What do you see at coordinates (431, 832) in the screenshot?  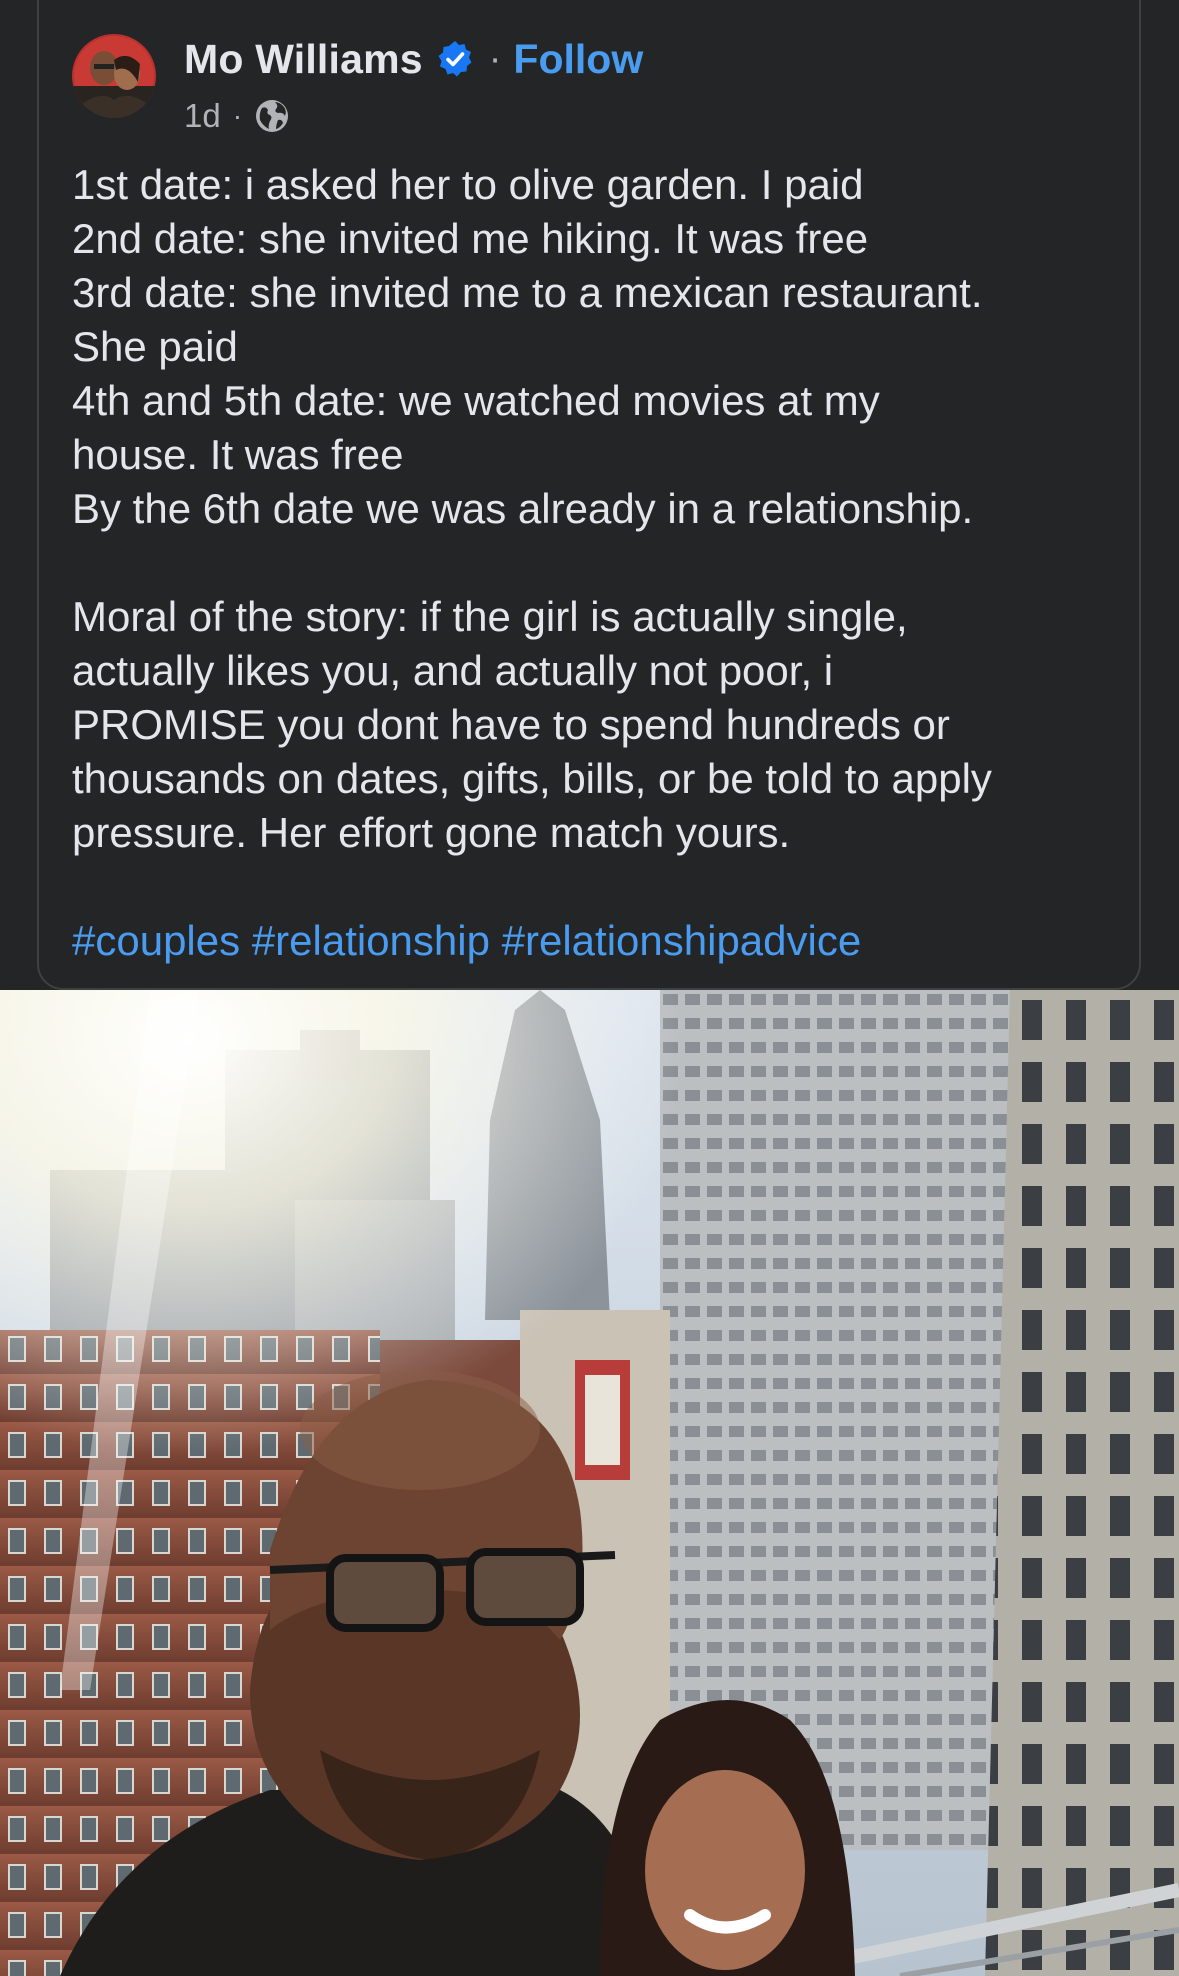 I see `post-text-line: pressure. Her effort gone match yours.` at bounding box center [431, 832].